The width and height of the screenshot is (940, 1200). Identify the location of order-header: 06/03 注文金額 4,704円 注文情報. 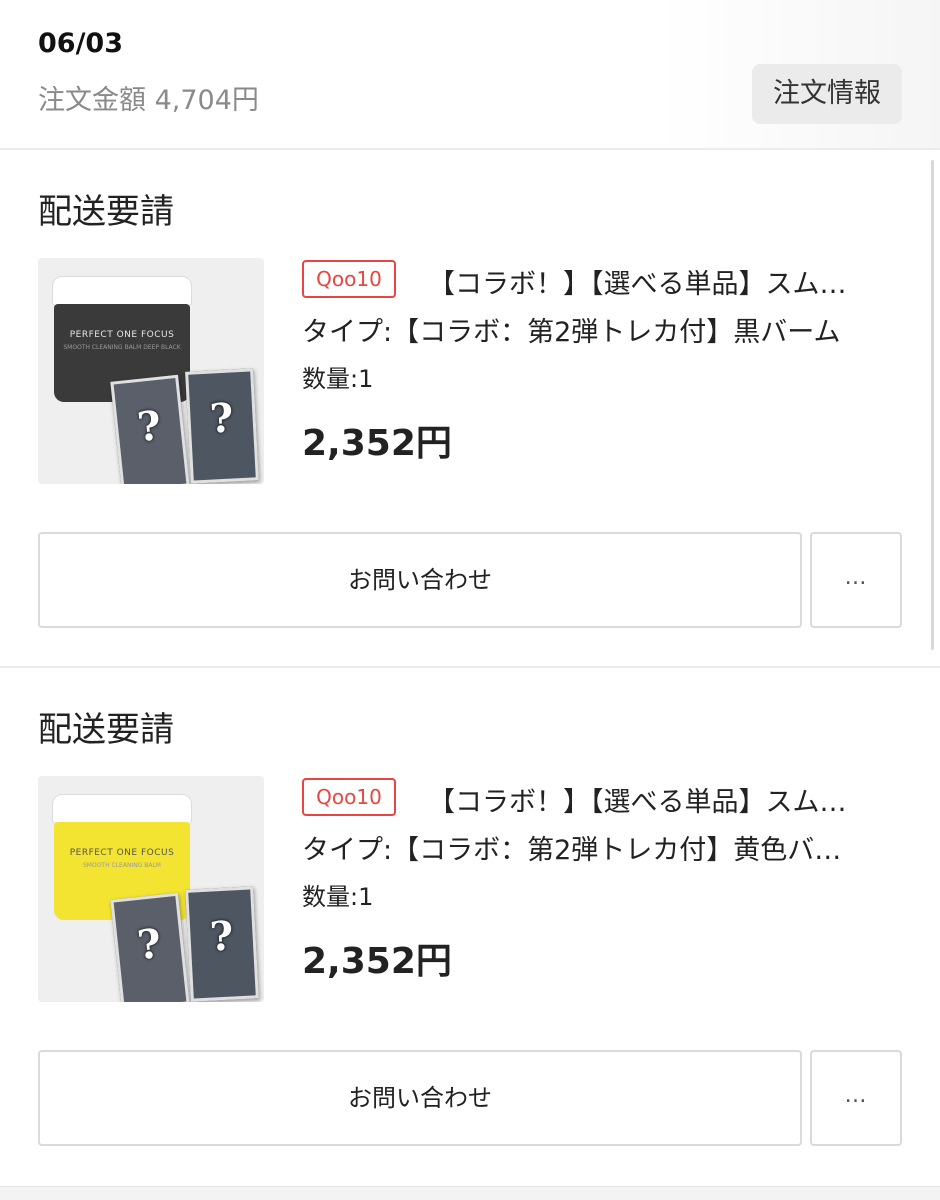
(470, 75).